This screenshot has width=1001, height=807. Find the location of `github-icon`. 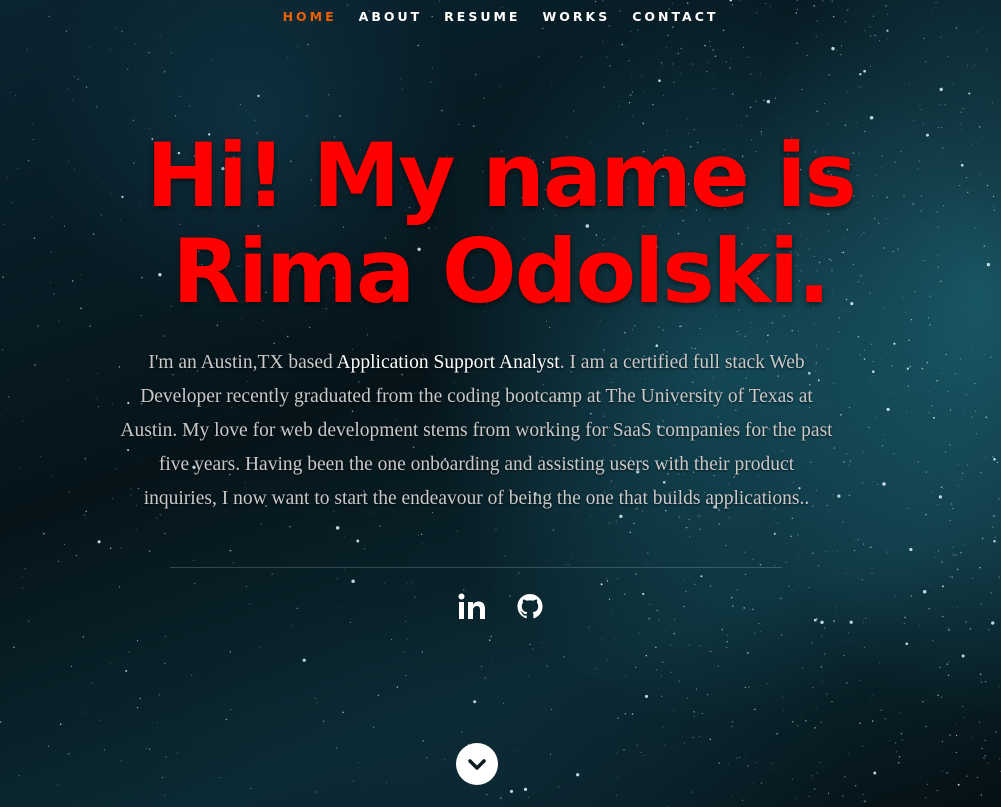

github-icon is located at coordinates (529, 606).